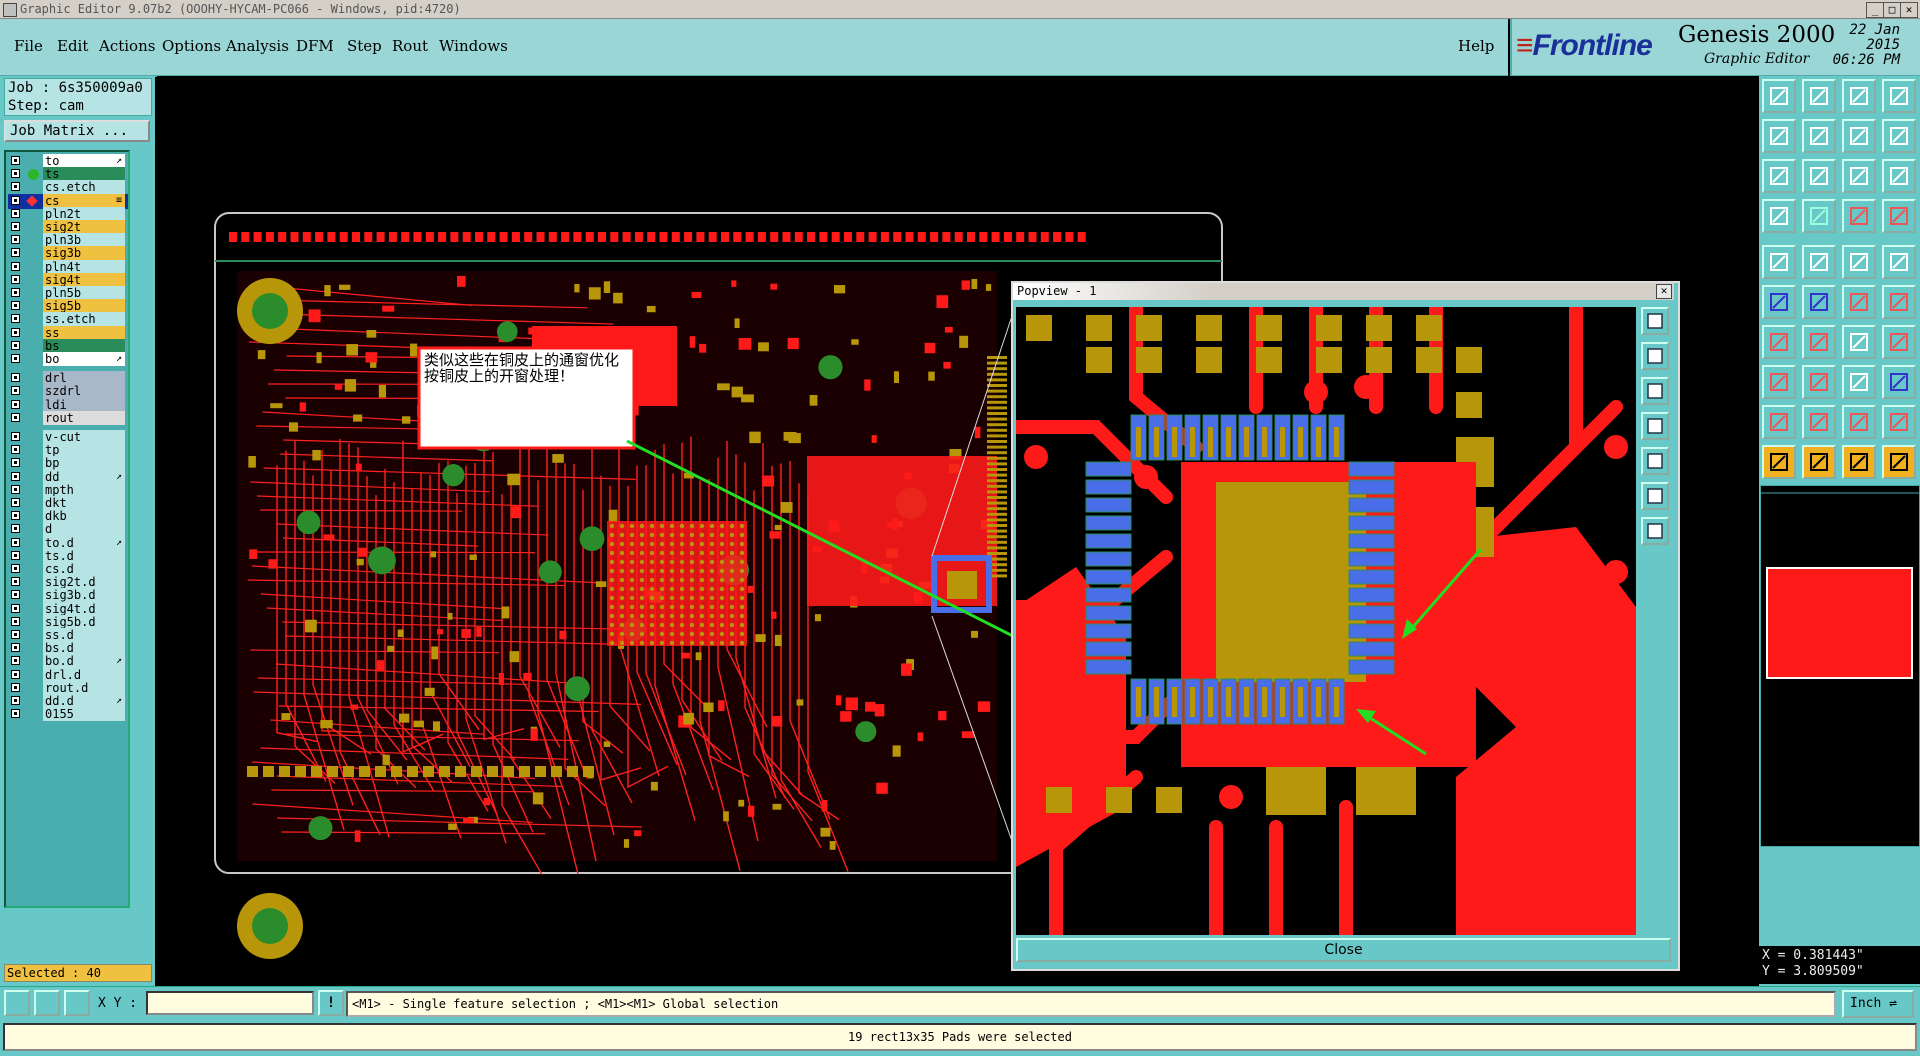 The image size is (1920, 1056). I want to click on line-icon, so click(1859, 262).